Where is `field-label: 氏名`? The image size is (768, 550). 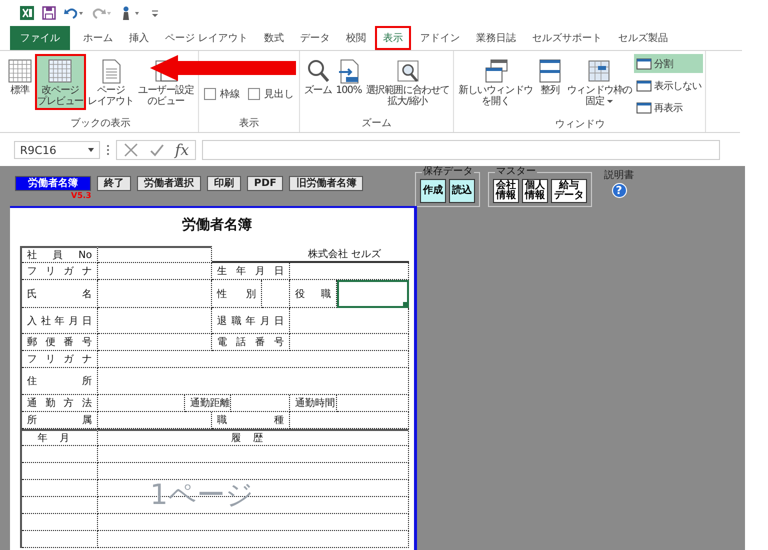 field-label: 氏名 is located at coordinates (60, 294).